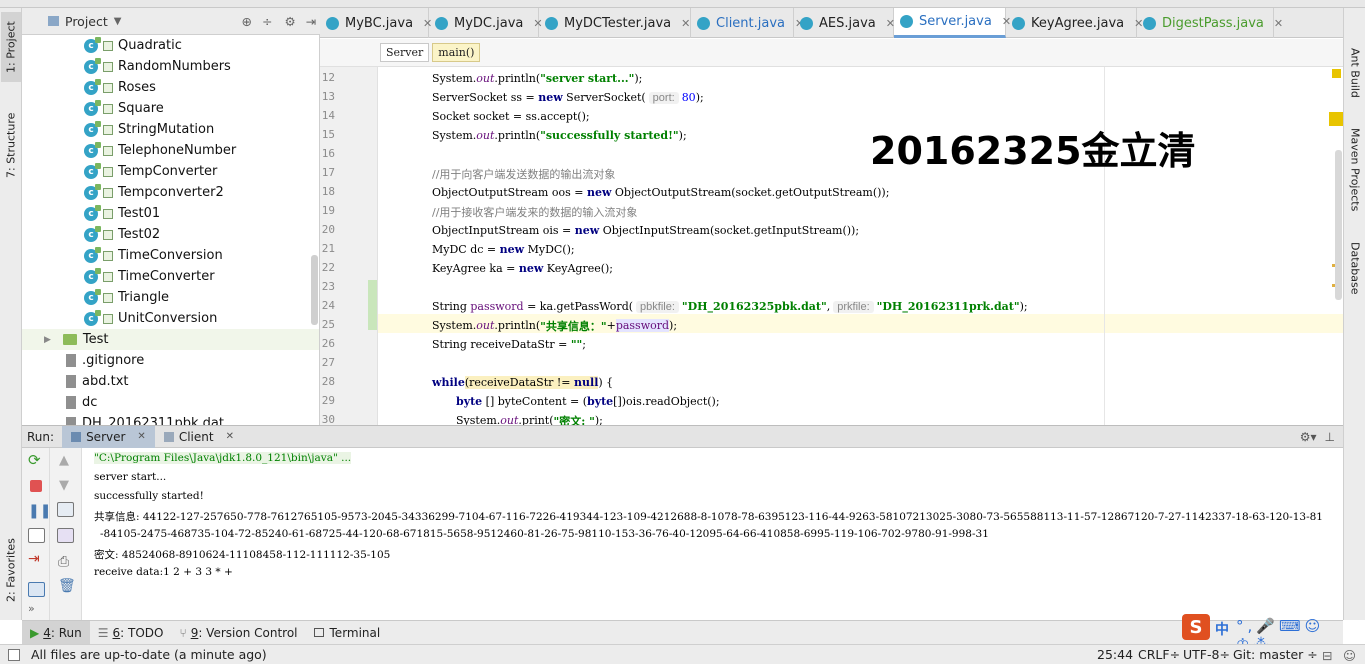 The image size is (1365, 664). Describe the element at coordinates (1206, 654) in the screenshot. I see `file-encoding: UTF-8÷` at that location.